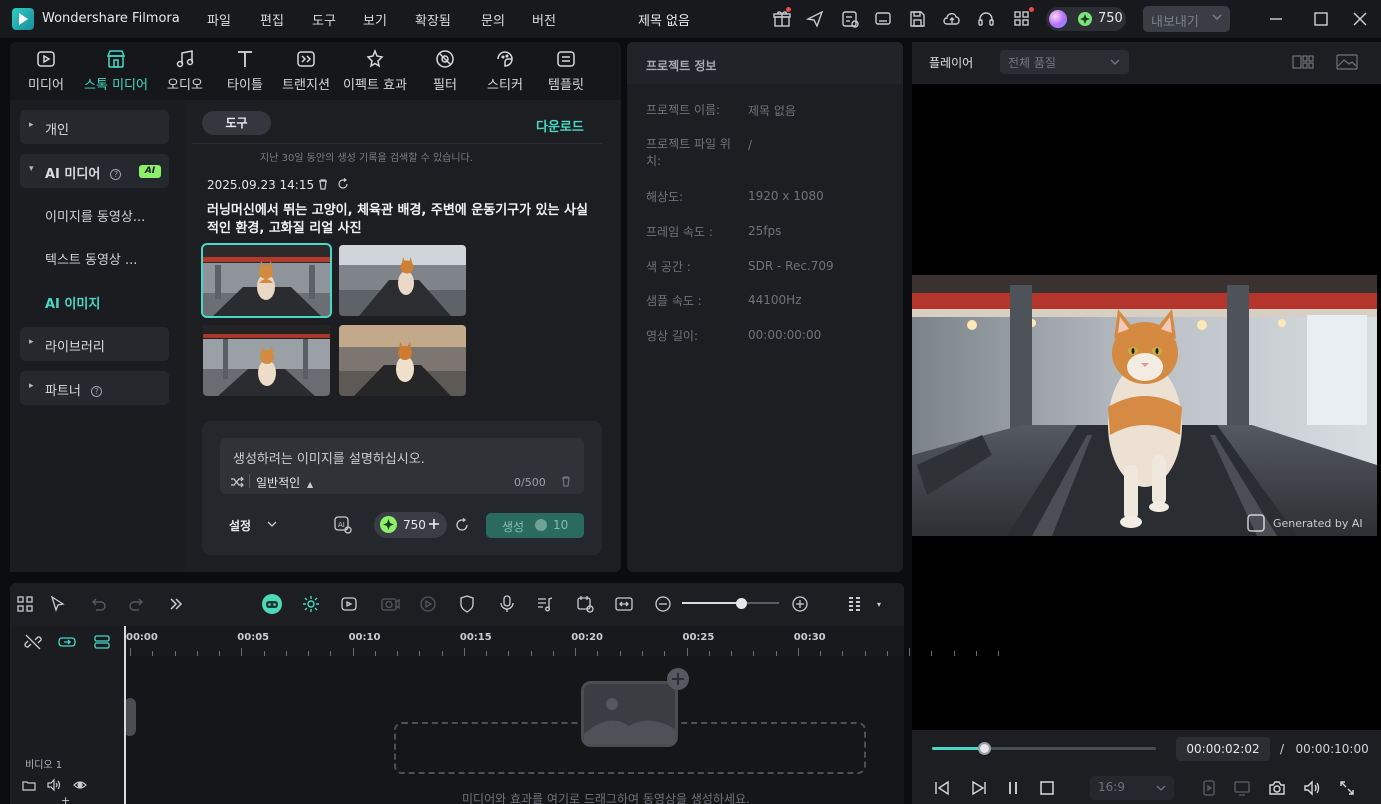 The height and width of the screenshot is (804, 1381). I want to click on zoom-out-icon, so click(663, 604).